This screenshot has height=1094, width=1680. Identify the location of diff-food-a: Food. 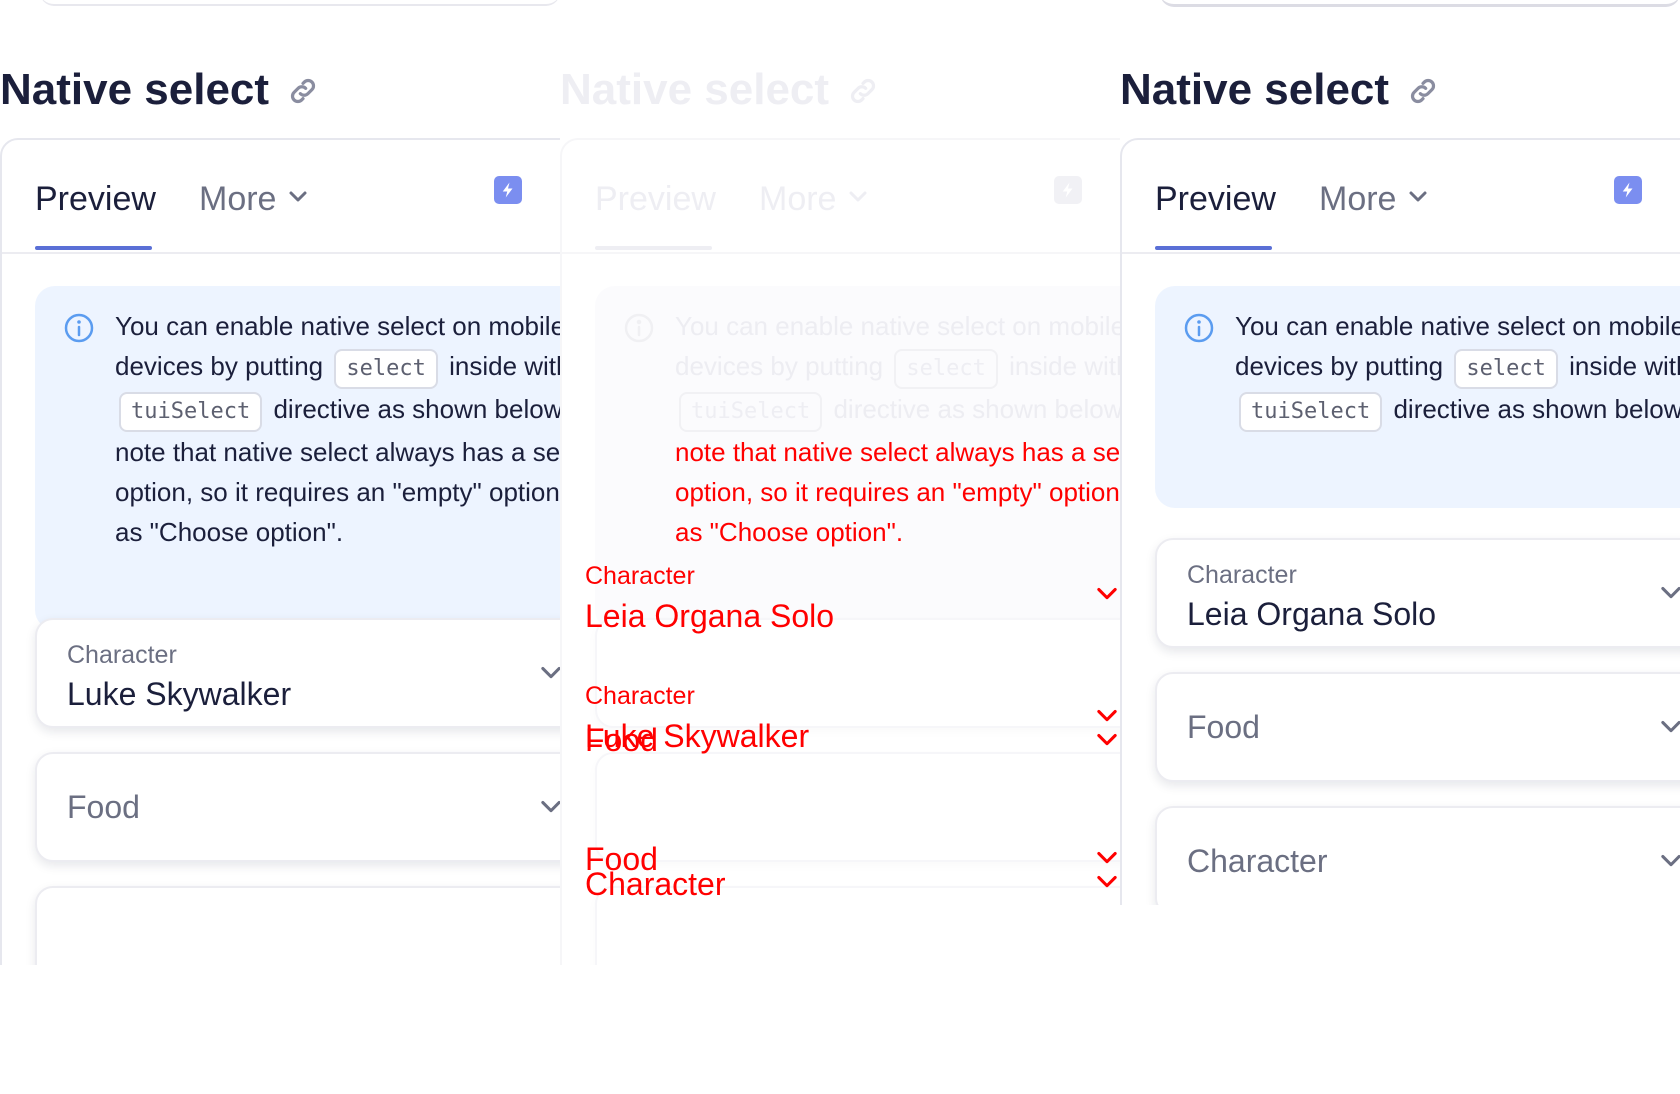
(621, 740).